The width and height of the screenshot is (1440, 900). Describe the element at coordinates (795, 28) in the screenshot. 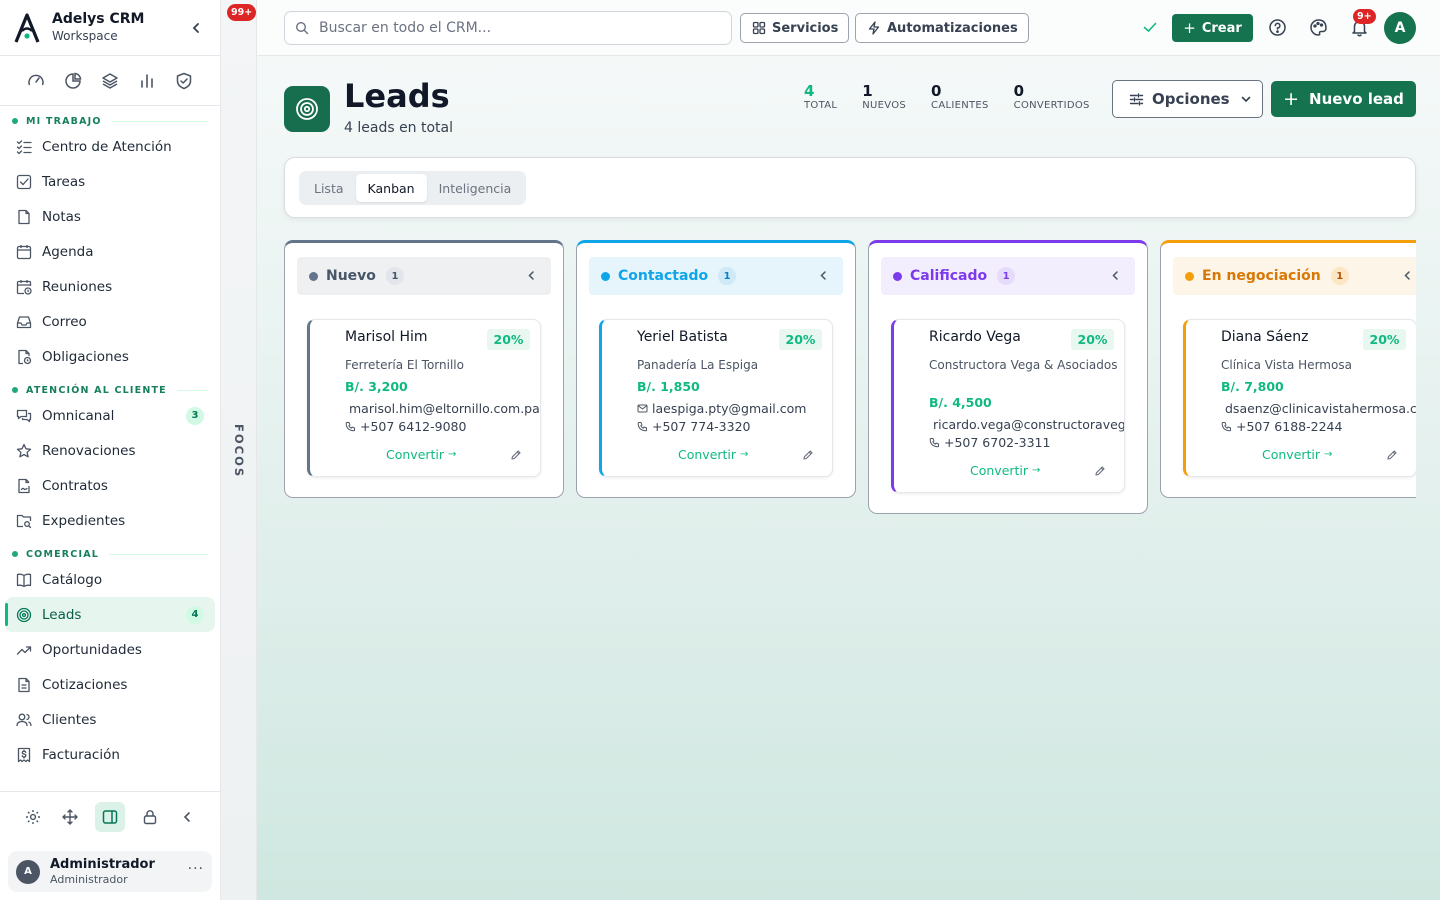

I see `services-button: Servicios` at that location.